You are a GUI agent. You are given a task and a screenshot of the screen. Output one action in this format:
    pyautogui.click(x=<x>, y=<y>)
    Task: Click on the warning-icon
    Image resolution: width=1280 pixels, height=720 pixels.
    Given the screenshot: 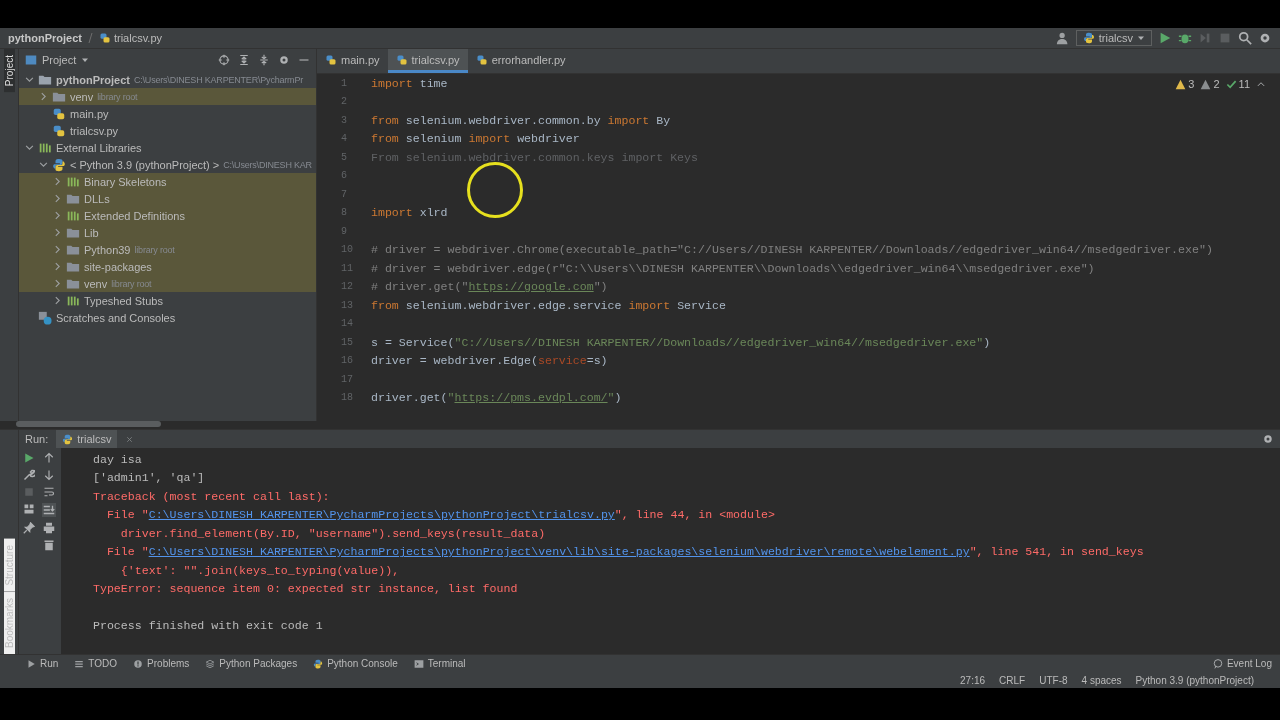 What is the action you would take?
    pyautogui.click(x=1206, y=84)
    